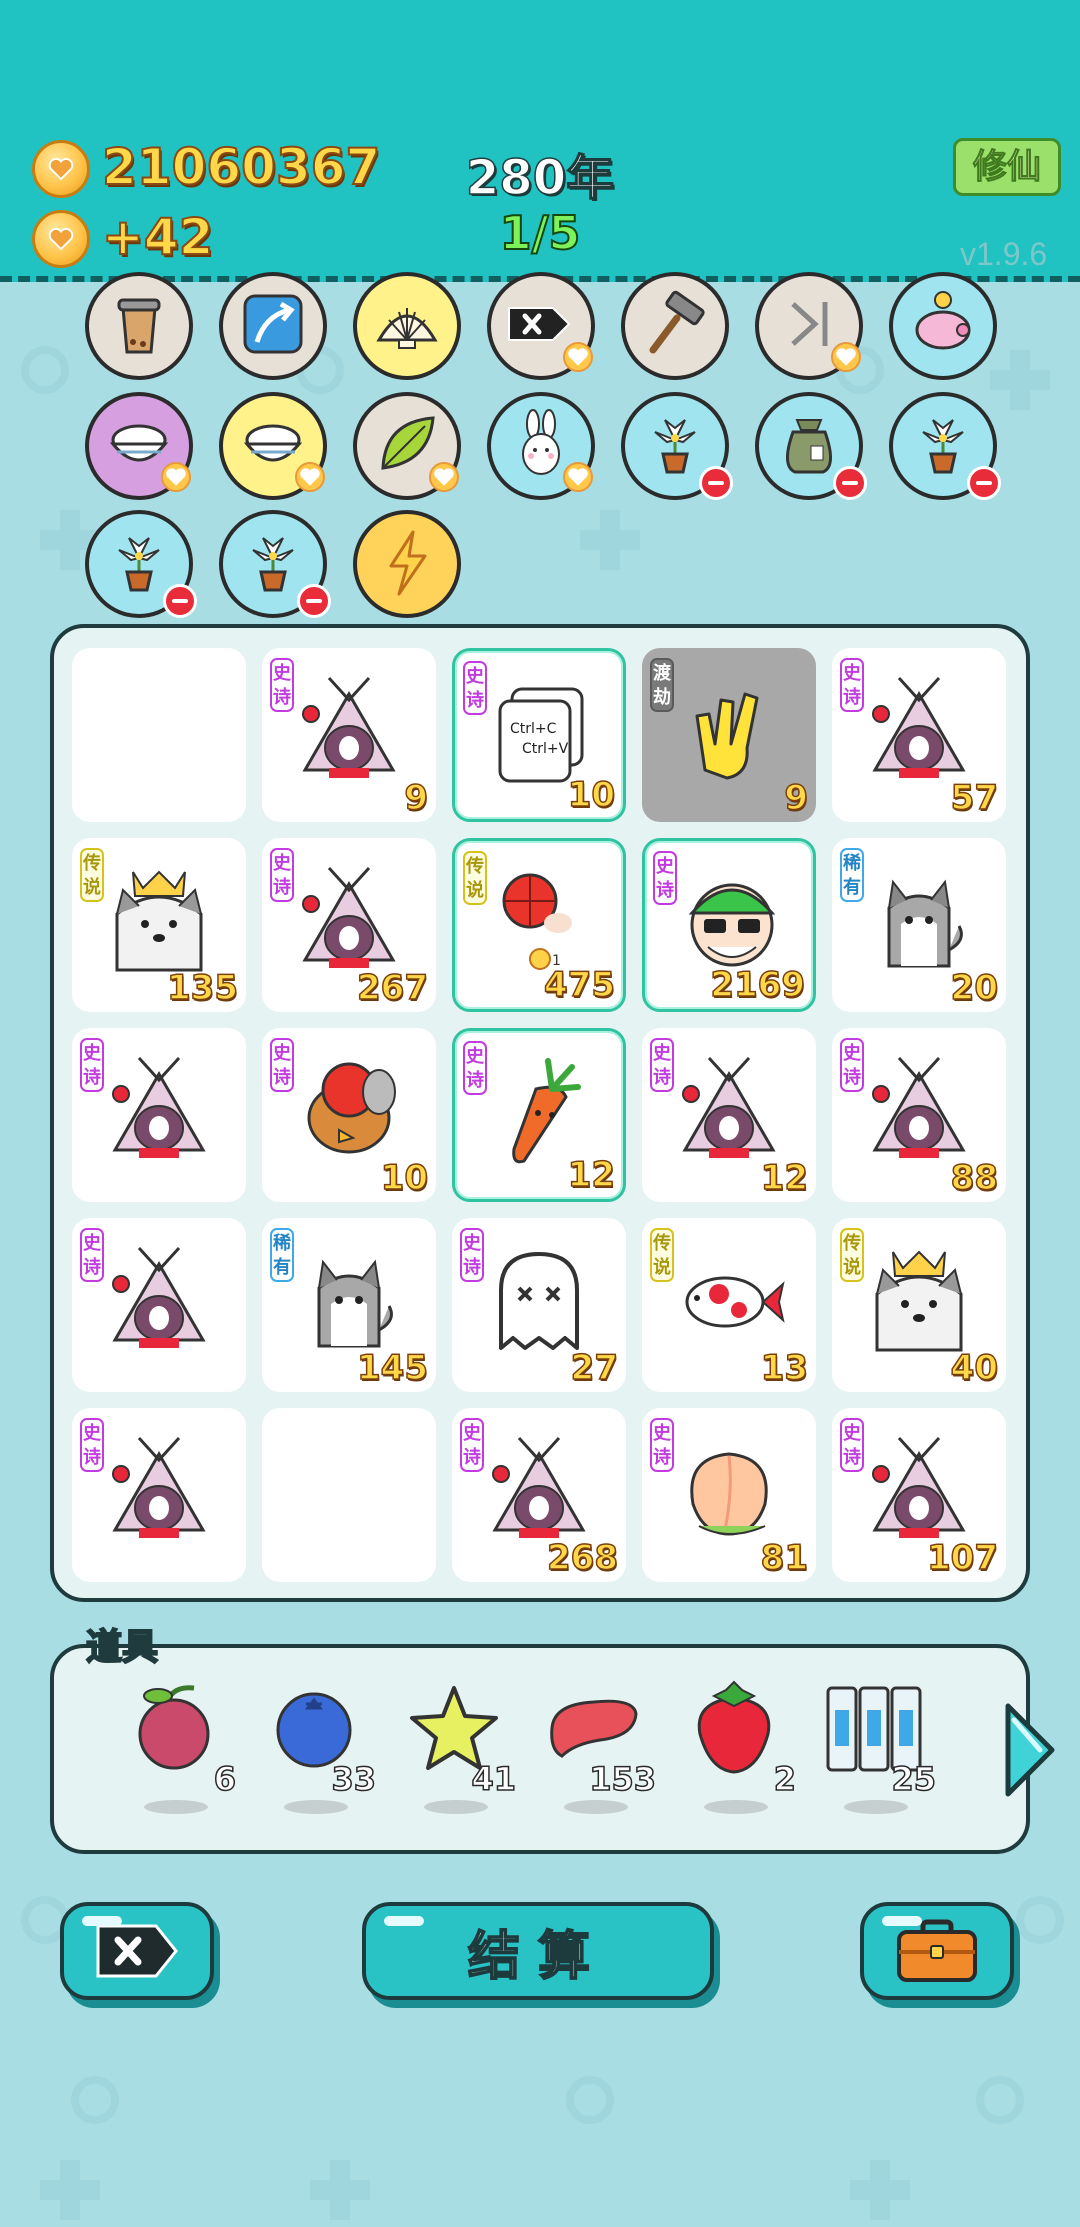 The height and width of the screenshot is (2227, 1080). I want to click on svg-text: Ctrl+C, so click(533, 729).